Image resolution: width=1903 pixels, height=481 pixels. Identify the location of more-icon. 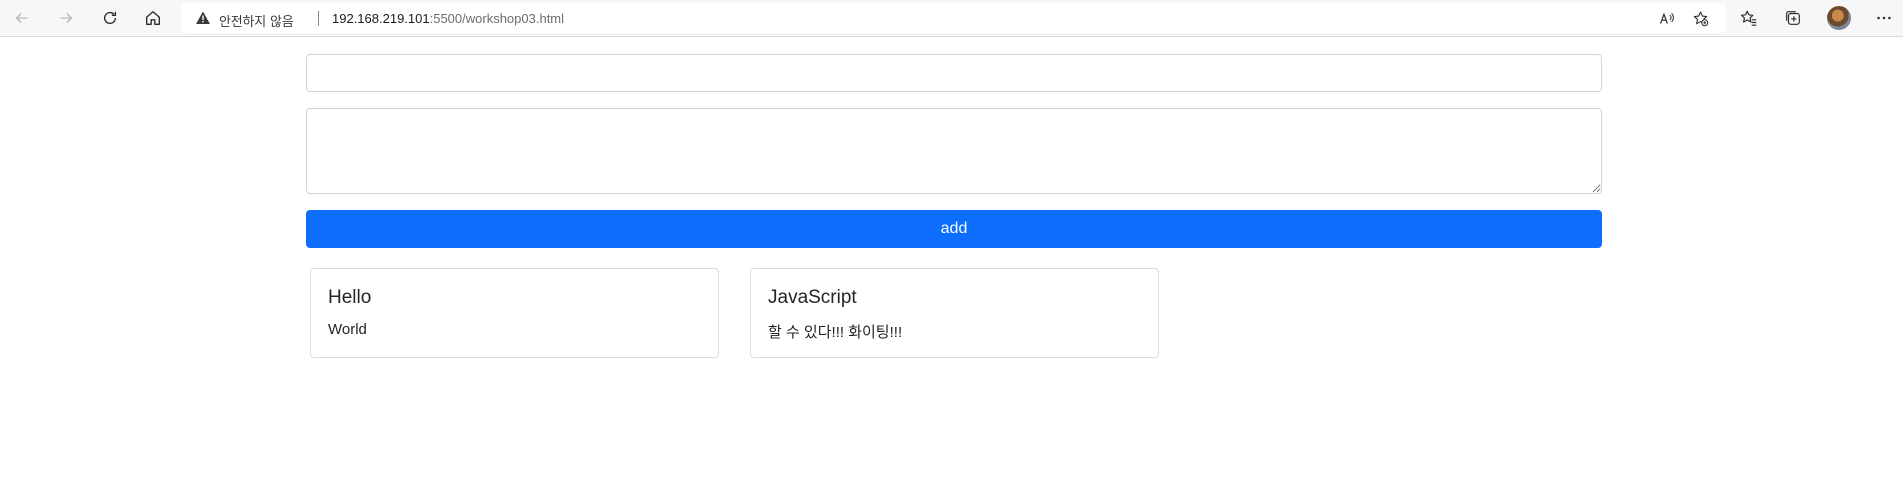
(1884, 18).